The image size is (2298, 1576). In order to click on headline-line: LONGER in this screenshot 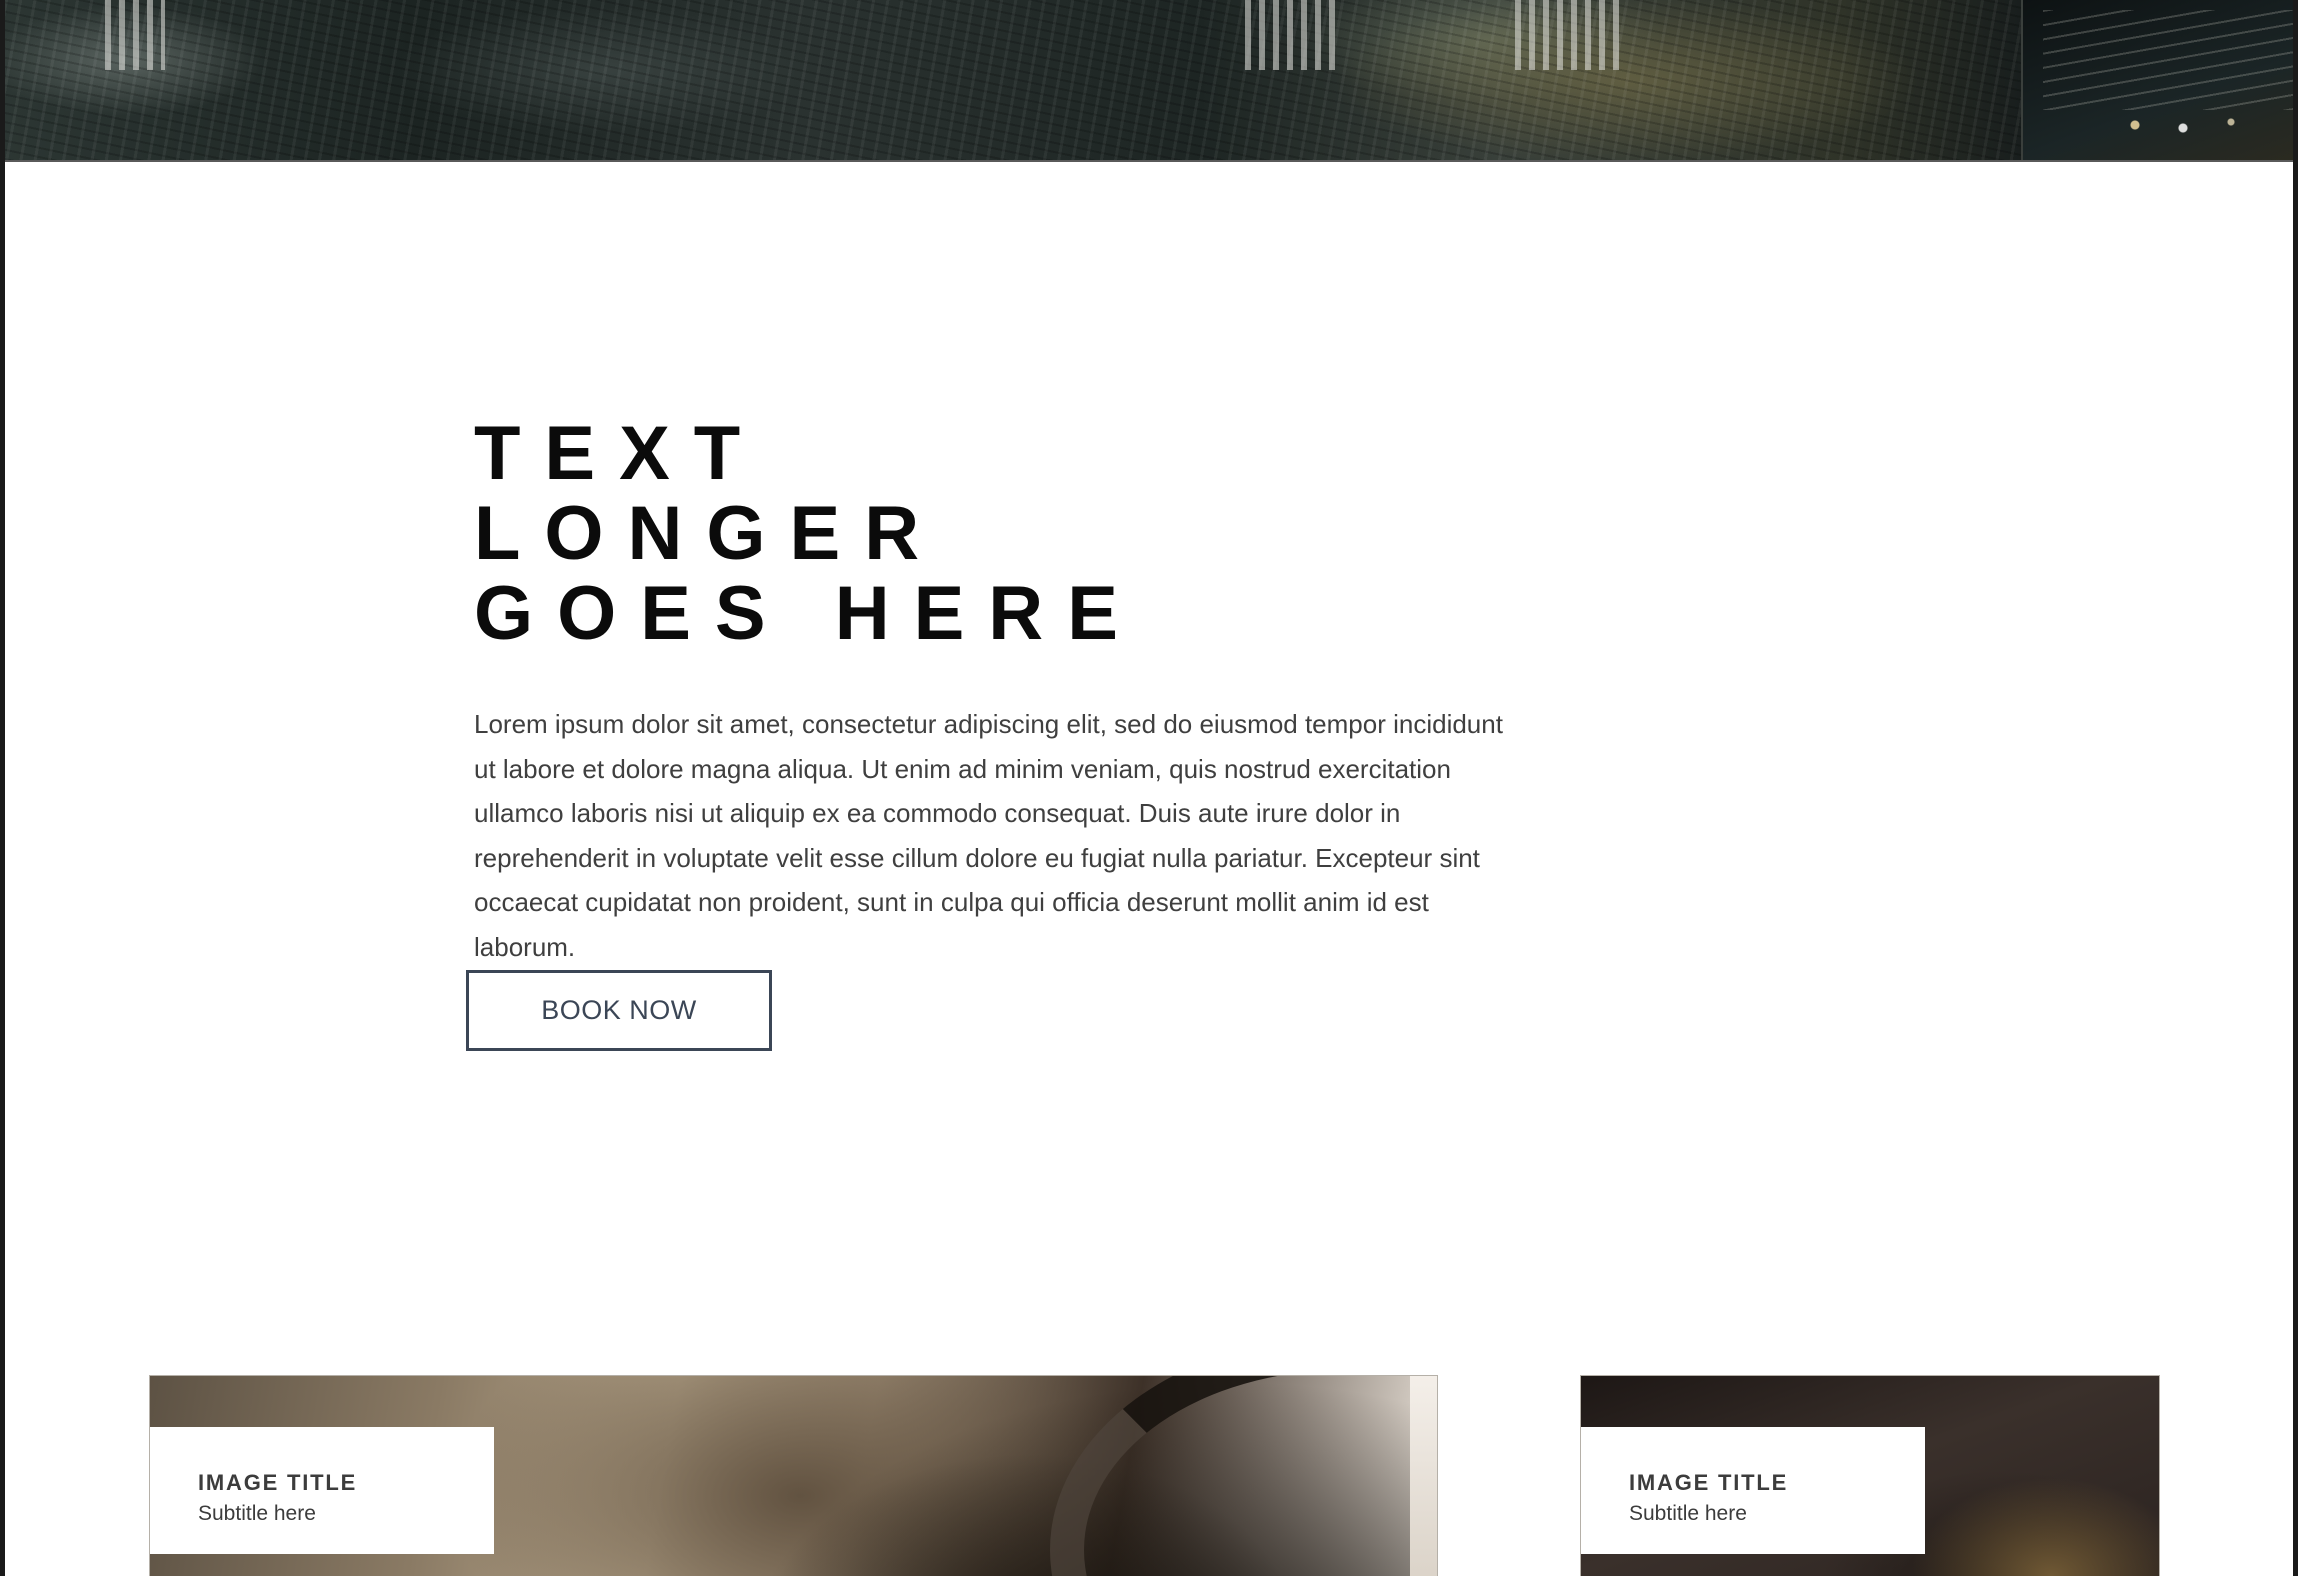, I will do `click(709, 533)`.